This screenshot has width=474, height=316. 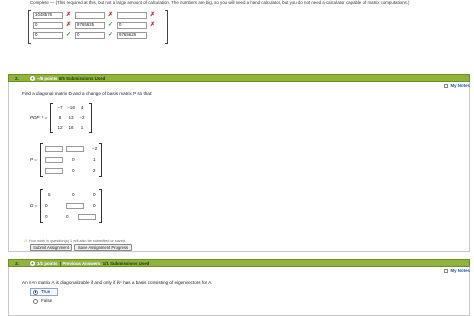 I want to click on d-entry-r1c1: 5, so click(x=49, y=194).